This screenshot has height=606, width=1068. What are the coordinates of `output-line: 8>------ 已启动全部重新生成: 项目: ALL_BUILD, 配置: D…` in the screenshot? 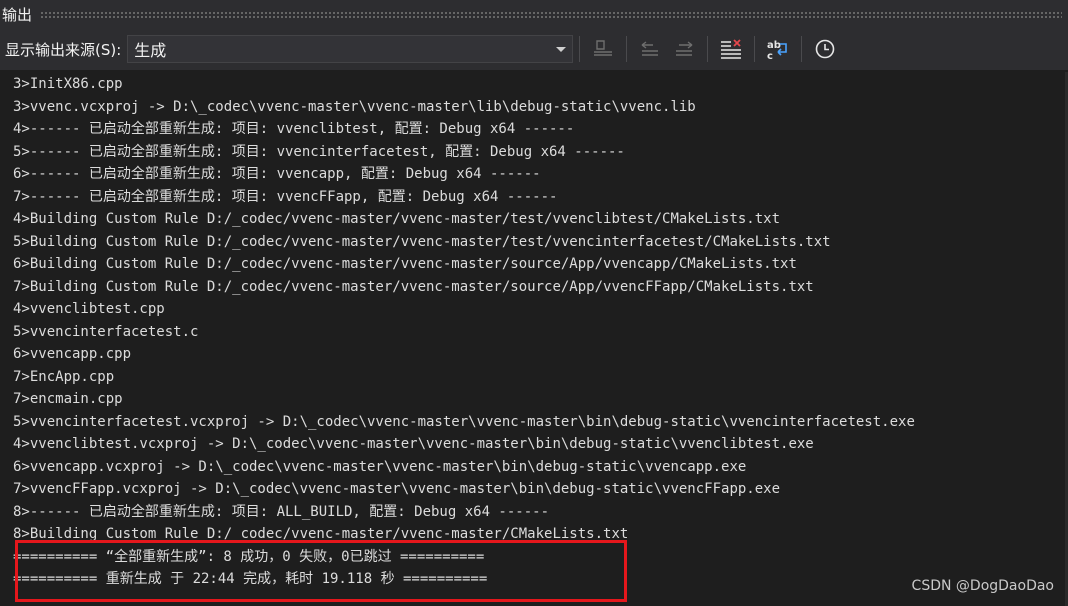 It's located at (281, 511).